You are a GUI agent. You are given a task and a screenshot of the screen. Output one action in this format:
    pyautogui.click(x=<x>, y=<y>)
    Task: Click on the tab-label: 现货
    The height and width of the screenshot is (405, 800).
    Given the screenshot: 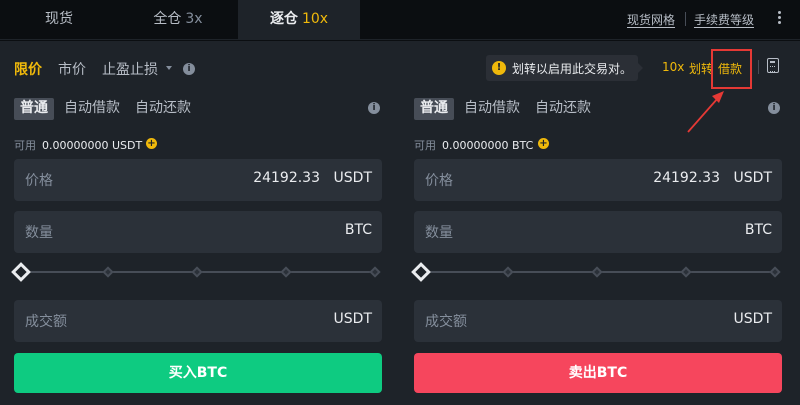 What is the action you would take?
    pyautogui.click(x=59, y=19)
    